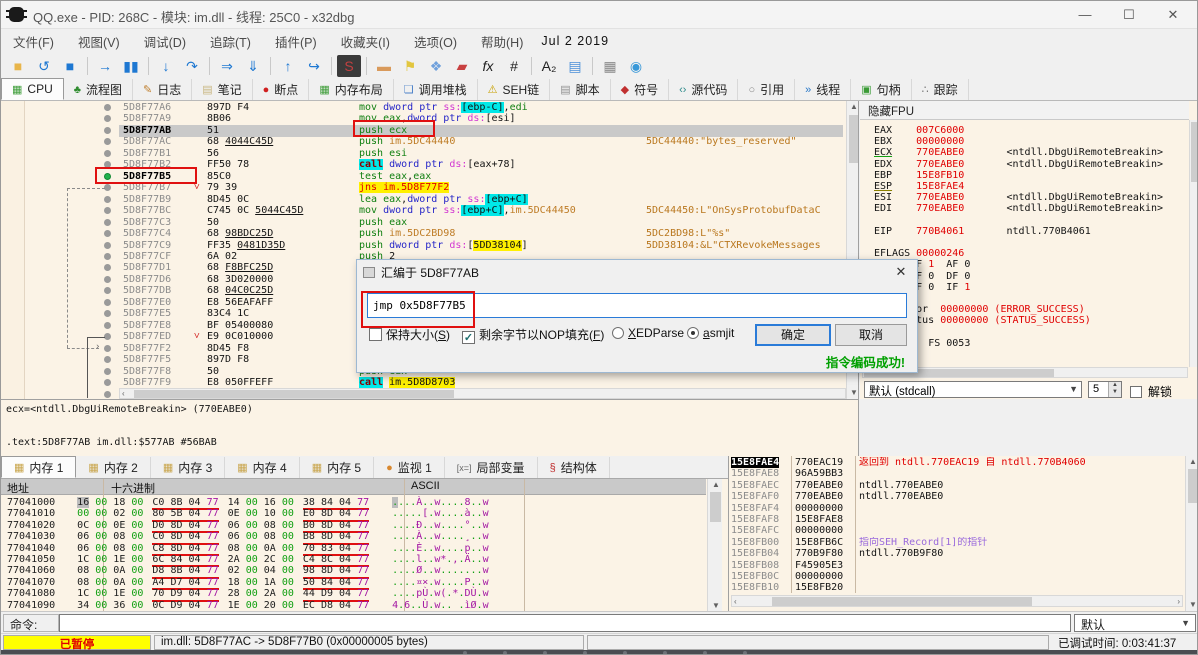 This screenshot has height=655, width=1198. I want to click on tab-句柄: ▣ 句柄, so click(881, 89).